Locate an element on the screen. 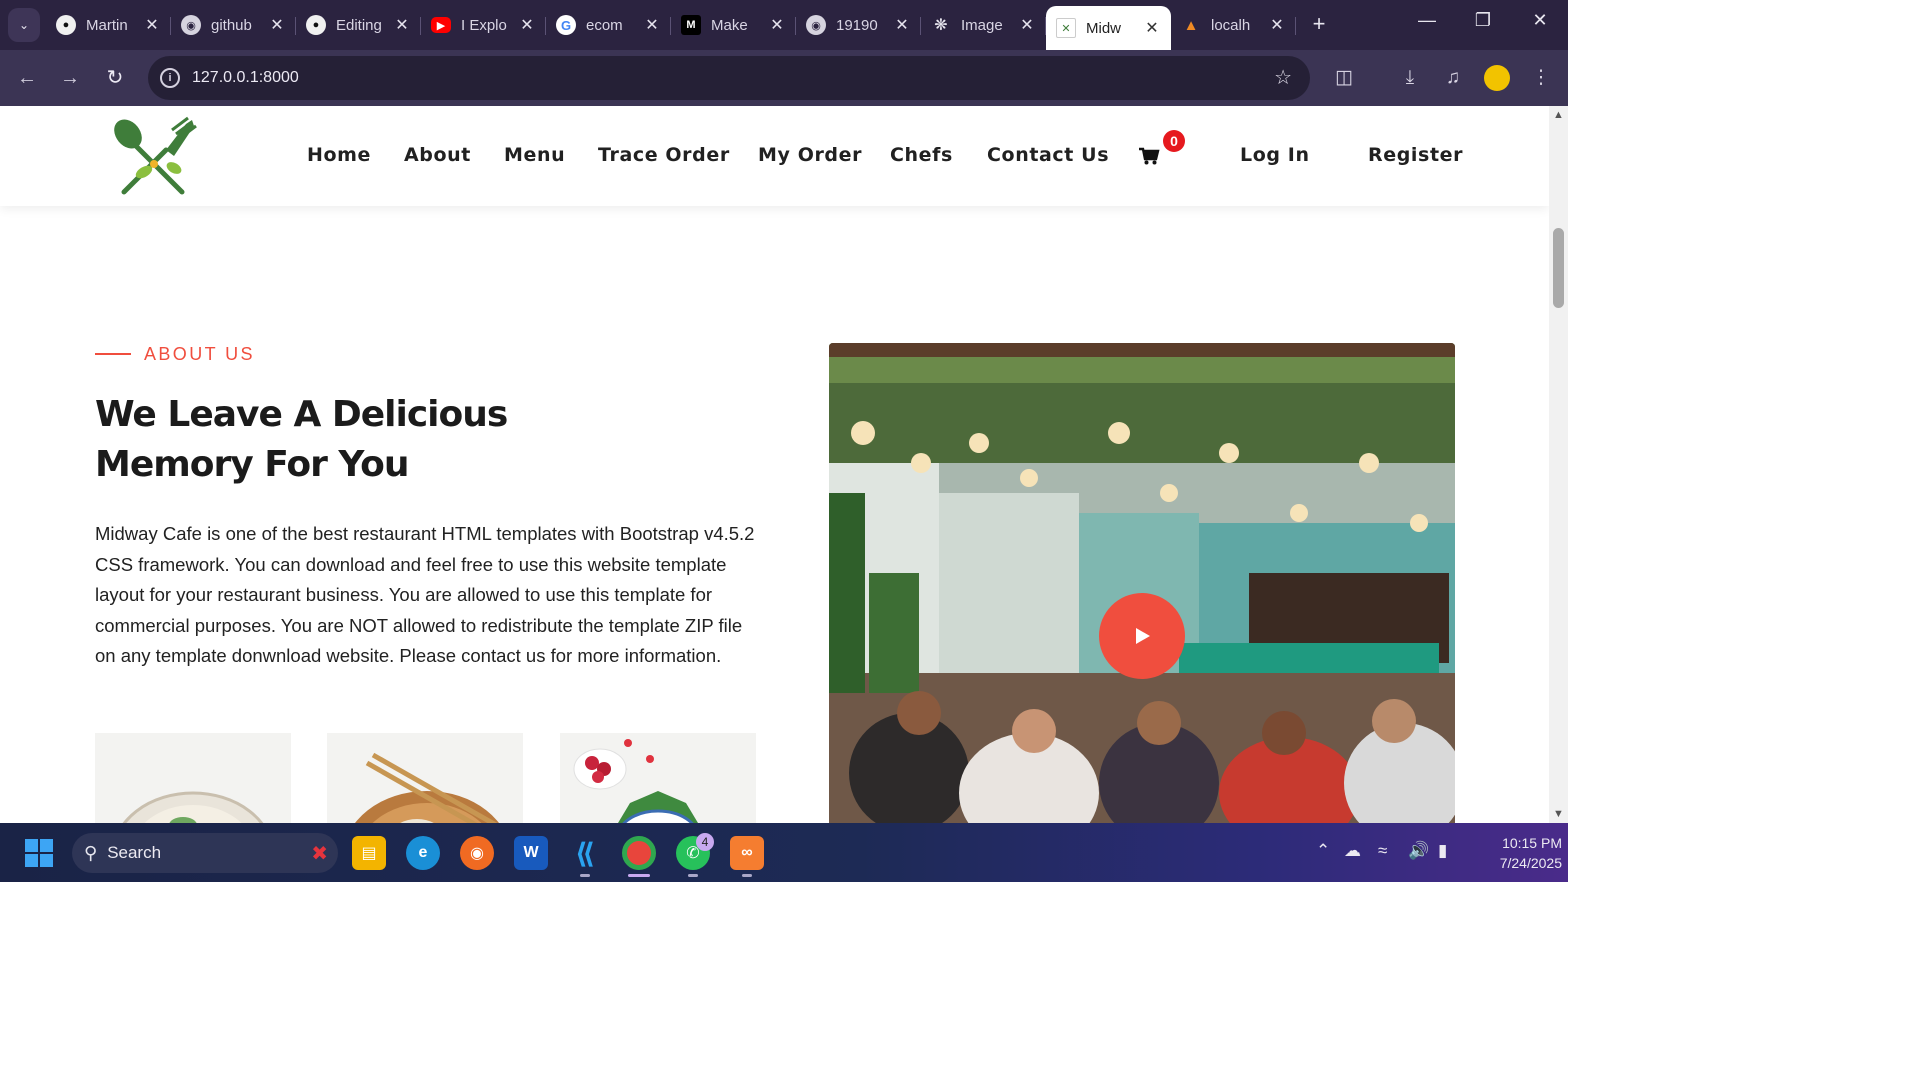 The width and height of the screenshot is (1920, 1080). profile-avatar is located at coordinates (1497, 78).